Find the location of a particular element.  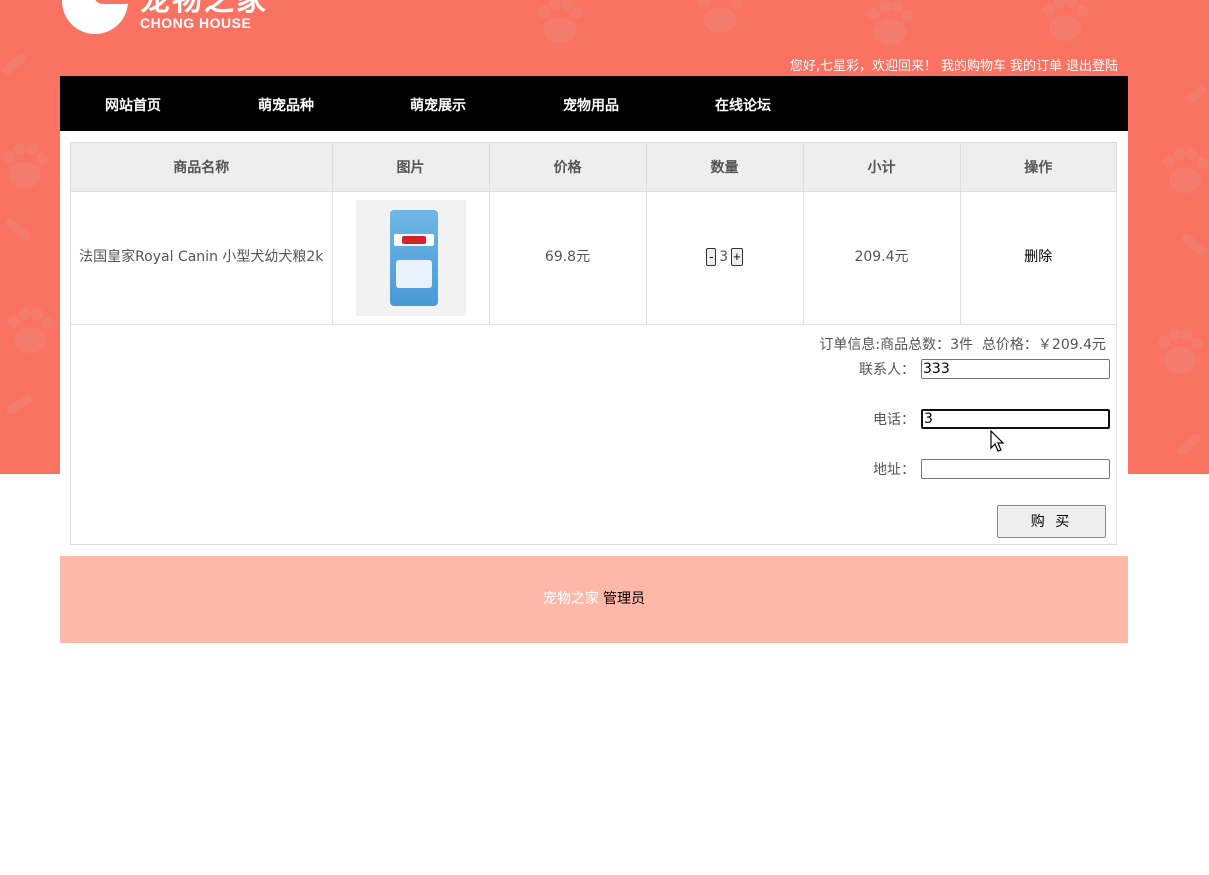

qty-decrease-button: - is located at coordinates (711, 257).